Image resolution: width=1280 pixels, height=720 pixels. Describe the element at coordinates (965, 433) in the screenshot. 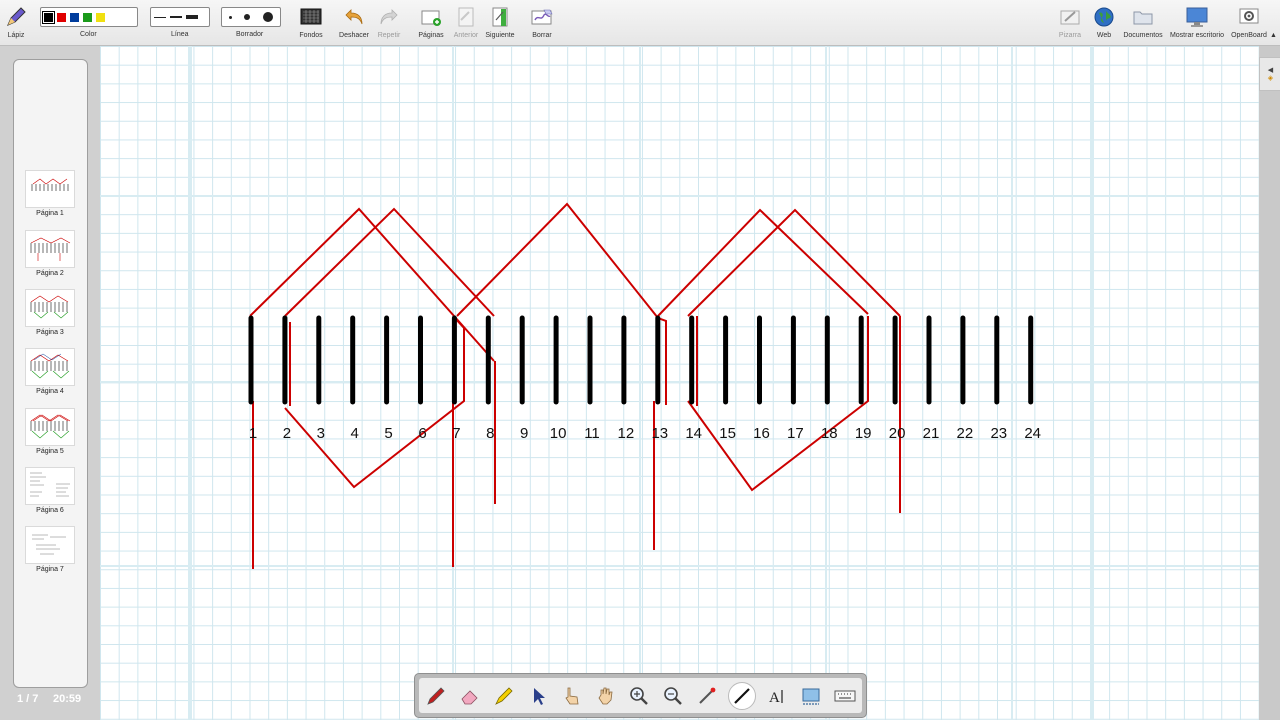

I see `slot-number: 22` at that location.